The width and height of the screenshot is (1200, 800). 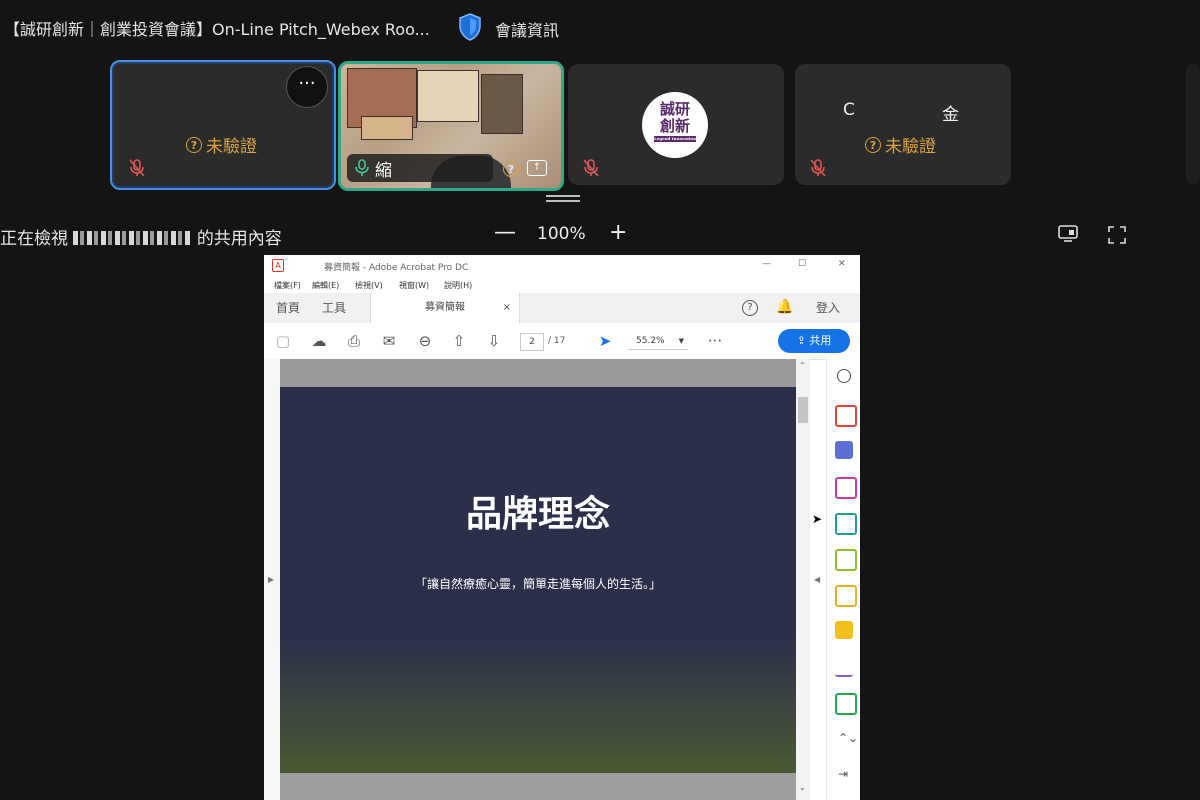 What do you see at coordinates (784, 307) in the screenshot?
I see `notifications-bell-icon: 🔔` at bounding box center [784, 307].